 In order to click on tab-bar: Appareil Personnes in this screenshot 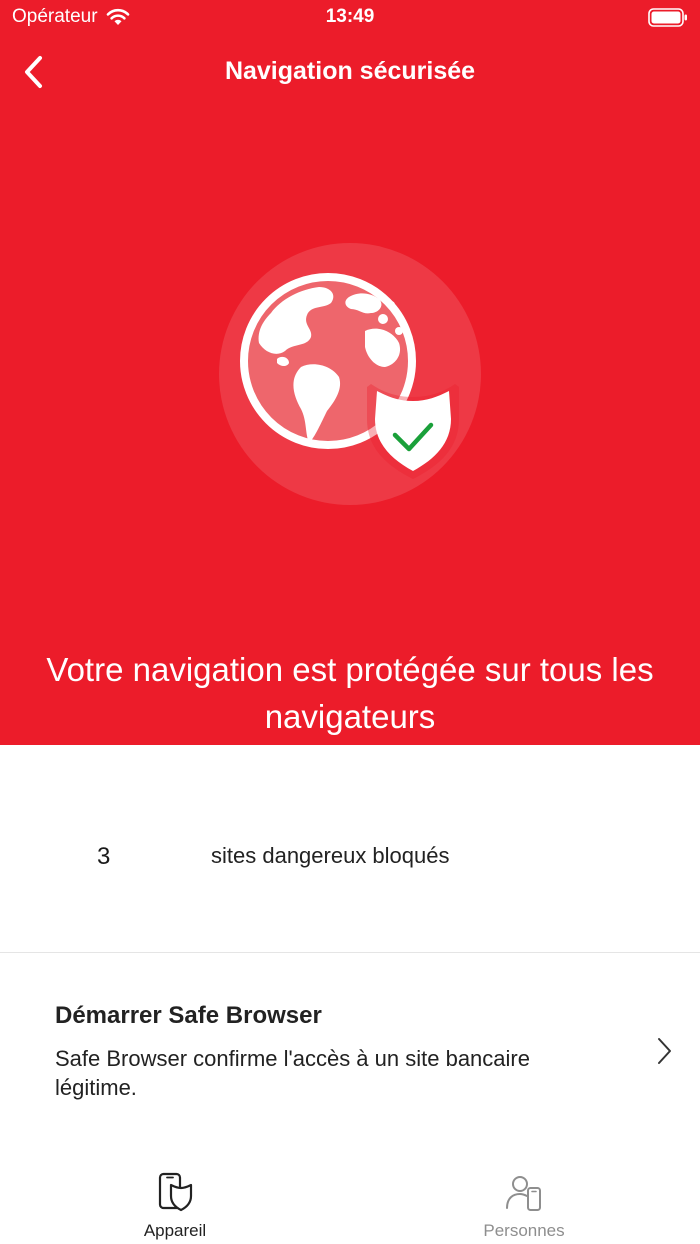, I will do `click(350, 1202)`.